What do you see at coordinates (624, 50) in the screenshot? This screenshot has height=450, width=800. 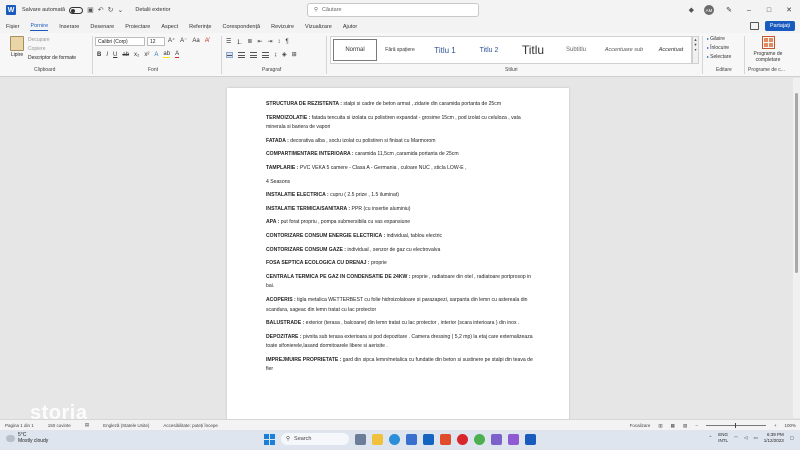 I see `style-subtle-emphasis: Accentuare sub` at bounding box center [624, 50].